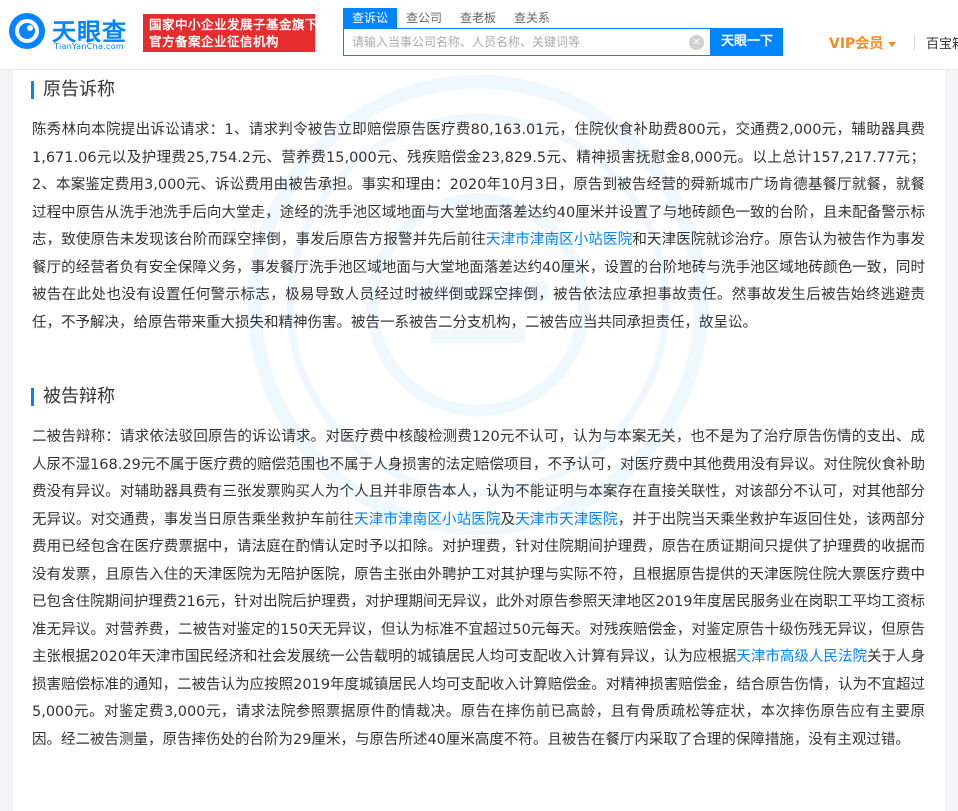 Image resolution: width=958 pixels, height=811 pixels. What do you see at coordinates (234, 24) in the screenshot?
I see `gov-badge-line1: 国家中小企业发展子基金旗下` at bounding box center [234, 24].